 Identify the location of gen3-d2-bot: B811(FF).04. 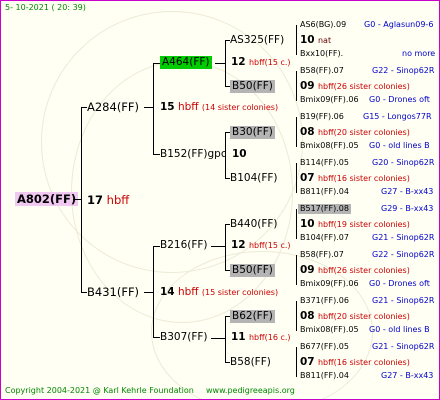
(324, 376).